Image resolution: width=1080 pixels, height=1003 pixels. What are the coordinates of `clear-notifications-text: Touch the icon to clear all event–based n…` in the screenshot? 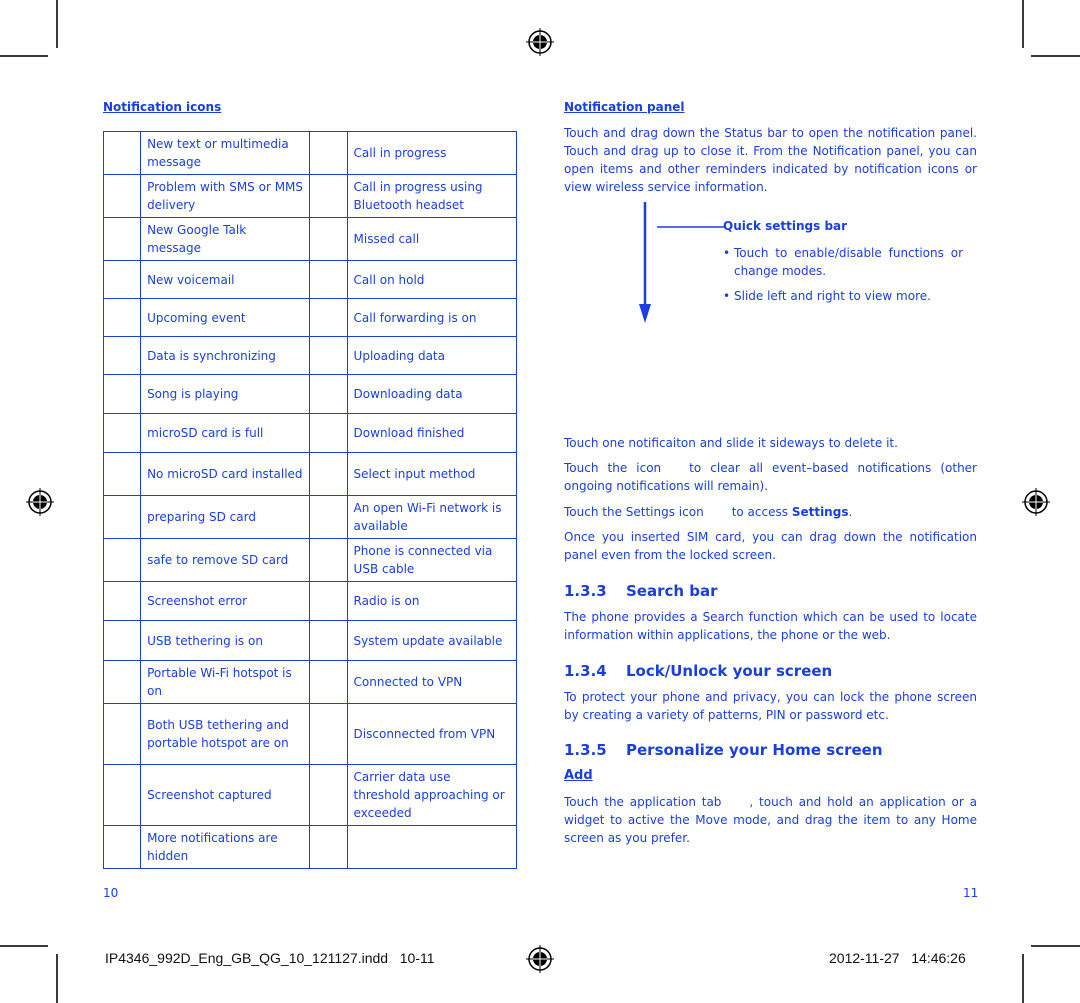 It's located at (770, 477).